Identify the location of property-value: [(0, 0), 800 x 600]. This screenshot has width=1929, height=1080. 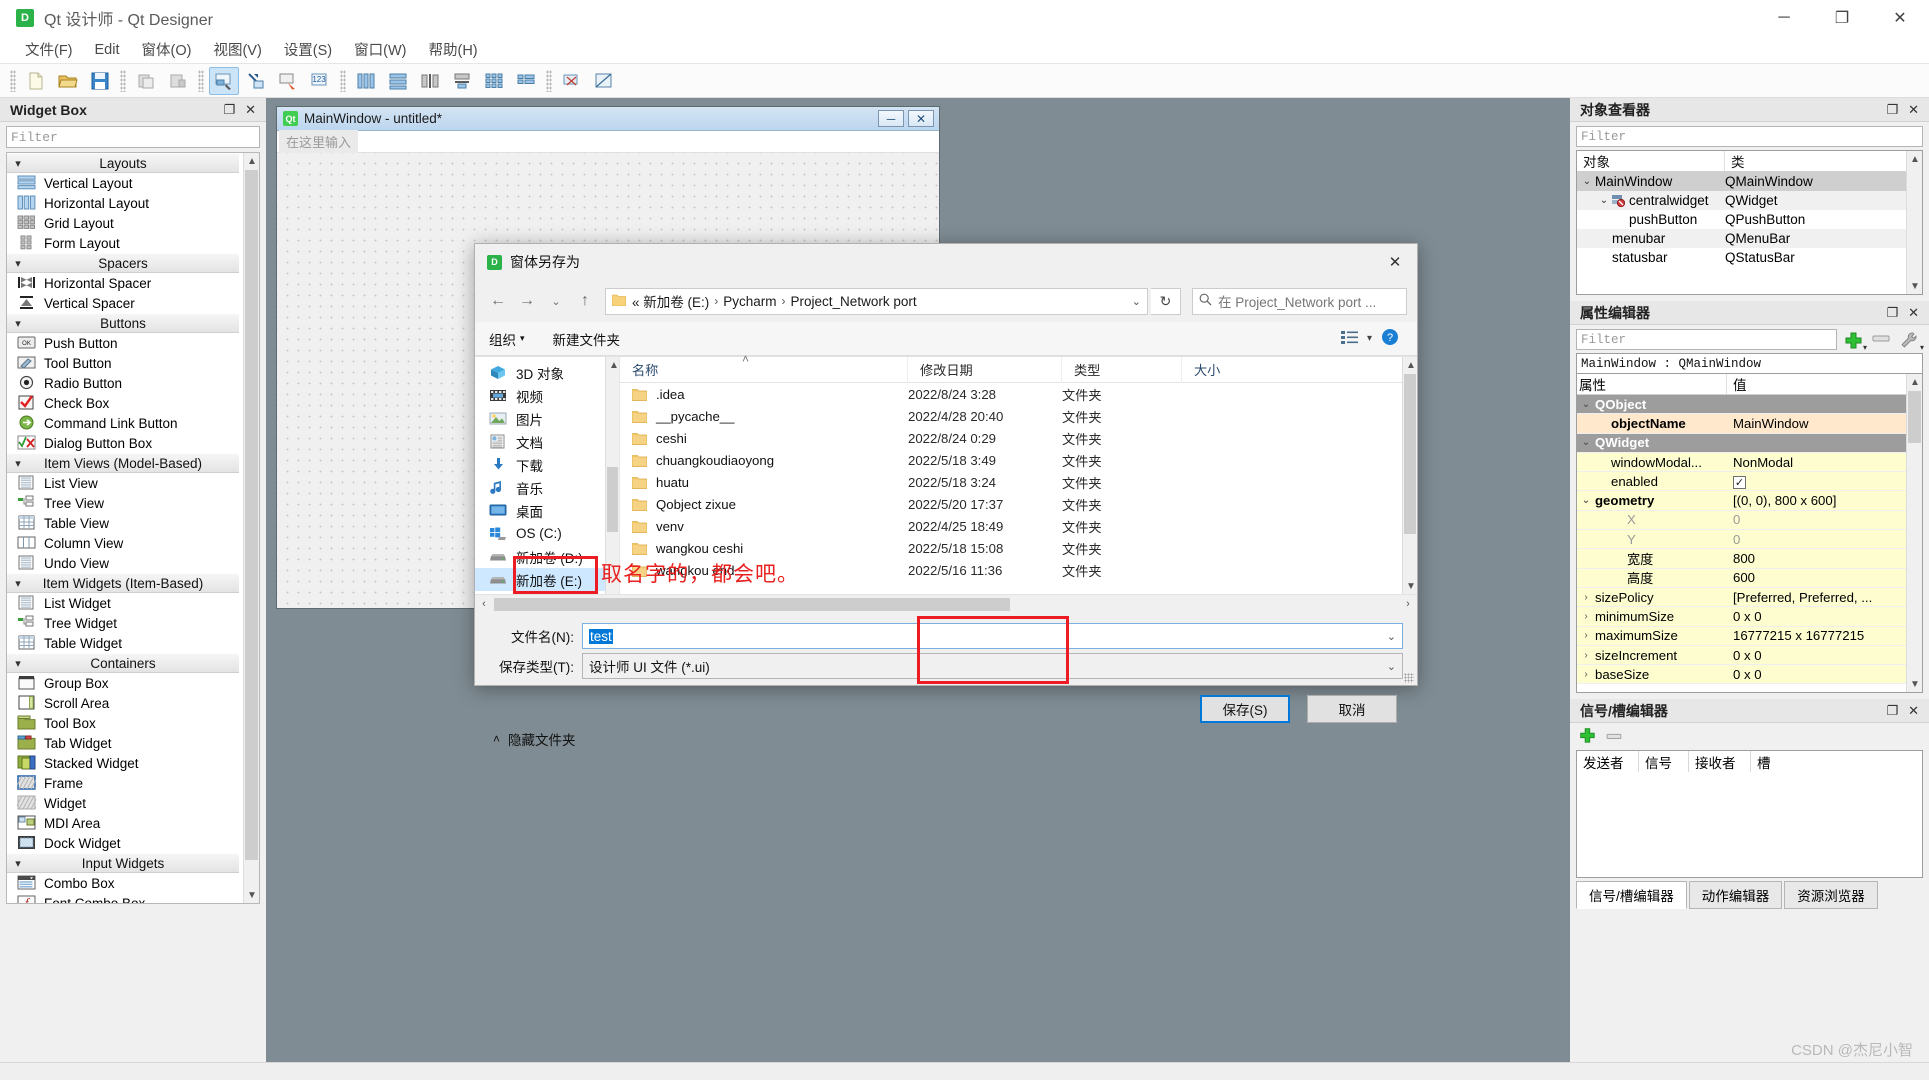
(1784, 500).